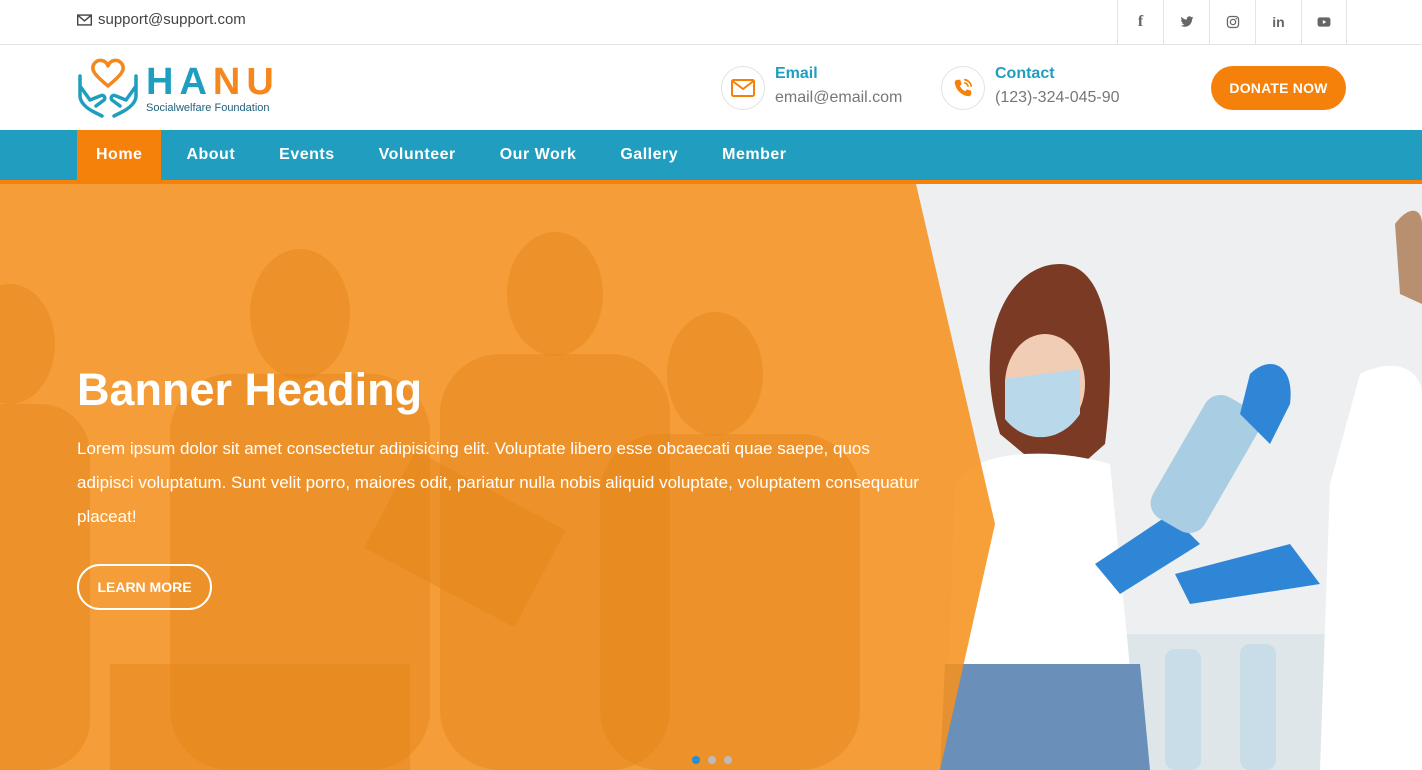 The height and width of the screenshot is (770, 1422). Describe the element at coordinates (838, 98) in the screenshot. I see `email-value: email@email.com` at that location.